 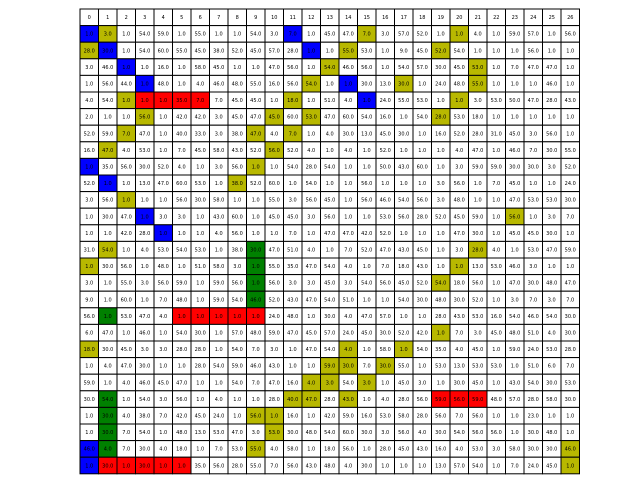 What do you see at coordinates (292, 300) in the screenshot?
I see `board-cell-value: 43.0` at bounding box center [292, 300].